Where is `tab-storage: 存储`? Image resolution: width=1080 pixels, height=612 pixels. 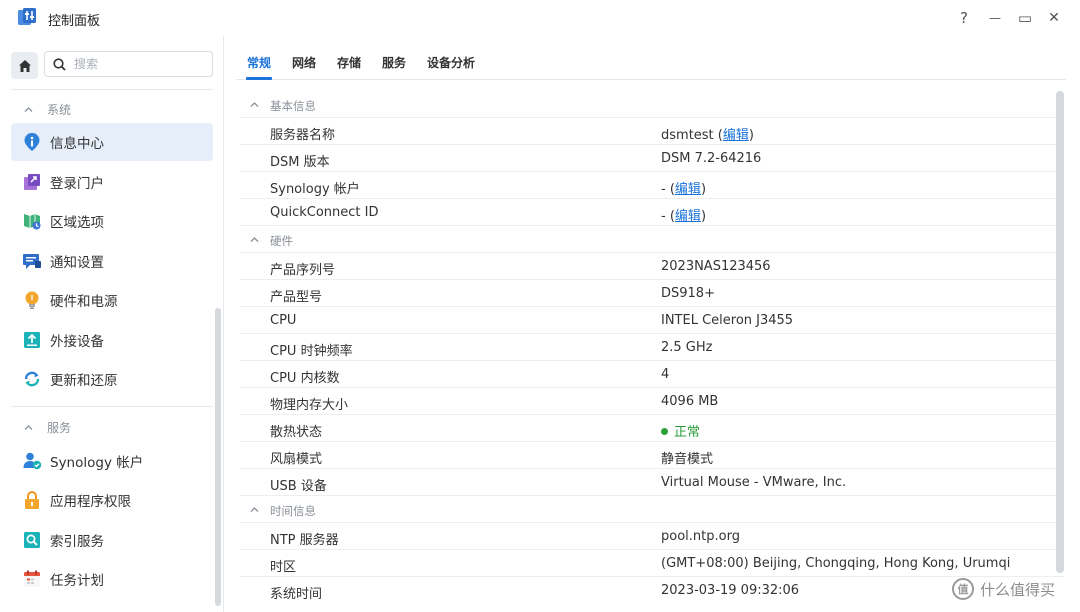 tab-storage: 存储 is located at coordinates (349, 62).